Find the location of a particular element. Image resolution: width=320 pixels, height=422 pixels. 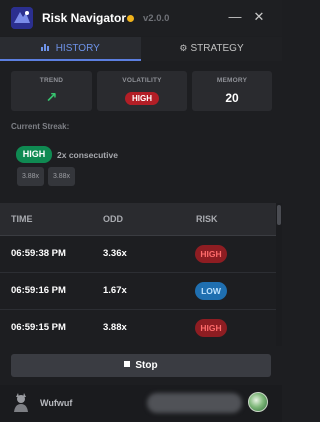

streak-title: Current Streak: is located at coordinates (40, 126).